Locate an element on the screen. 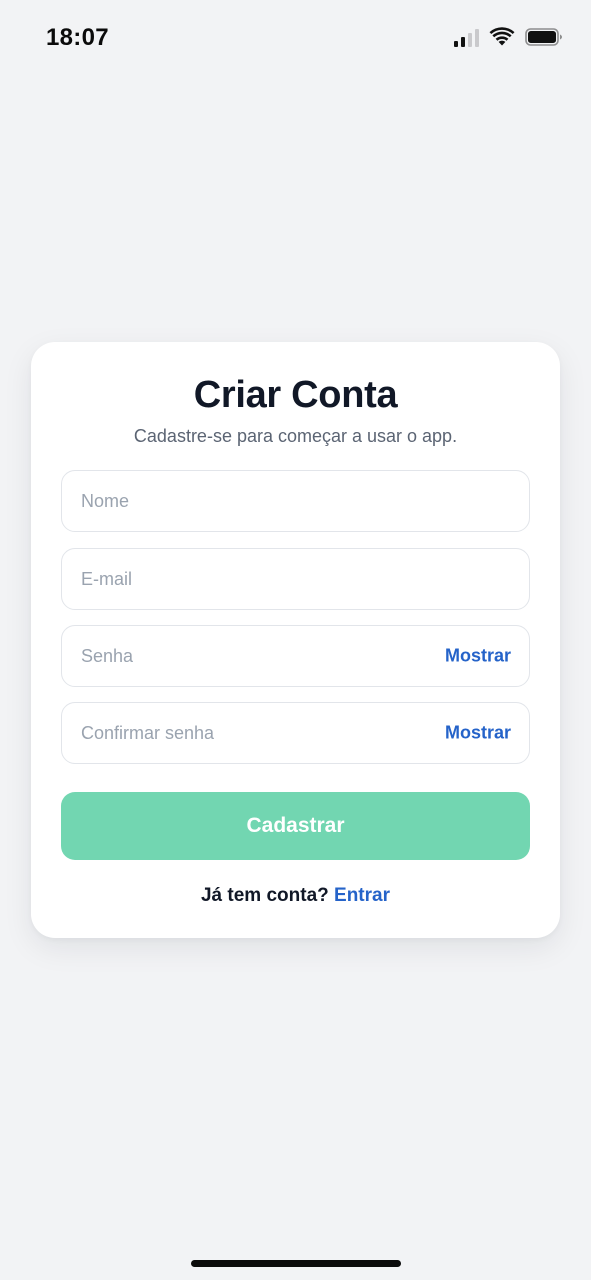 The width and height of the screenshot is (591, 1280). name-field is located at coordinates (295, 501).